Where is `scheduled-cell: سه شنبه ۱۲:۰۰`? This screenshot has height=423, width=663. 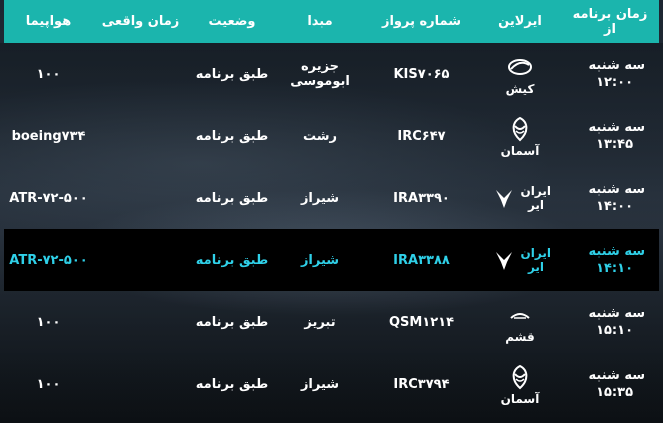
scheduled-cell: سه شنبه ۱۲:۰۰ is located at coordinates (610, 74).